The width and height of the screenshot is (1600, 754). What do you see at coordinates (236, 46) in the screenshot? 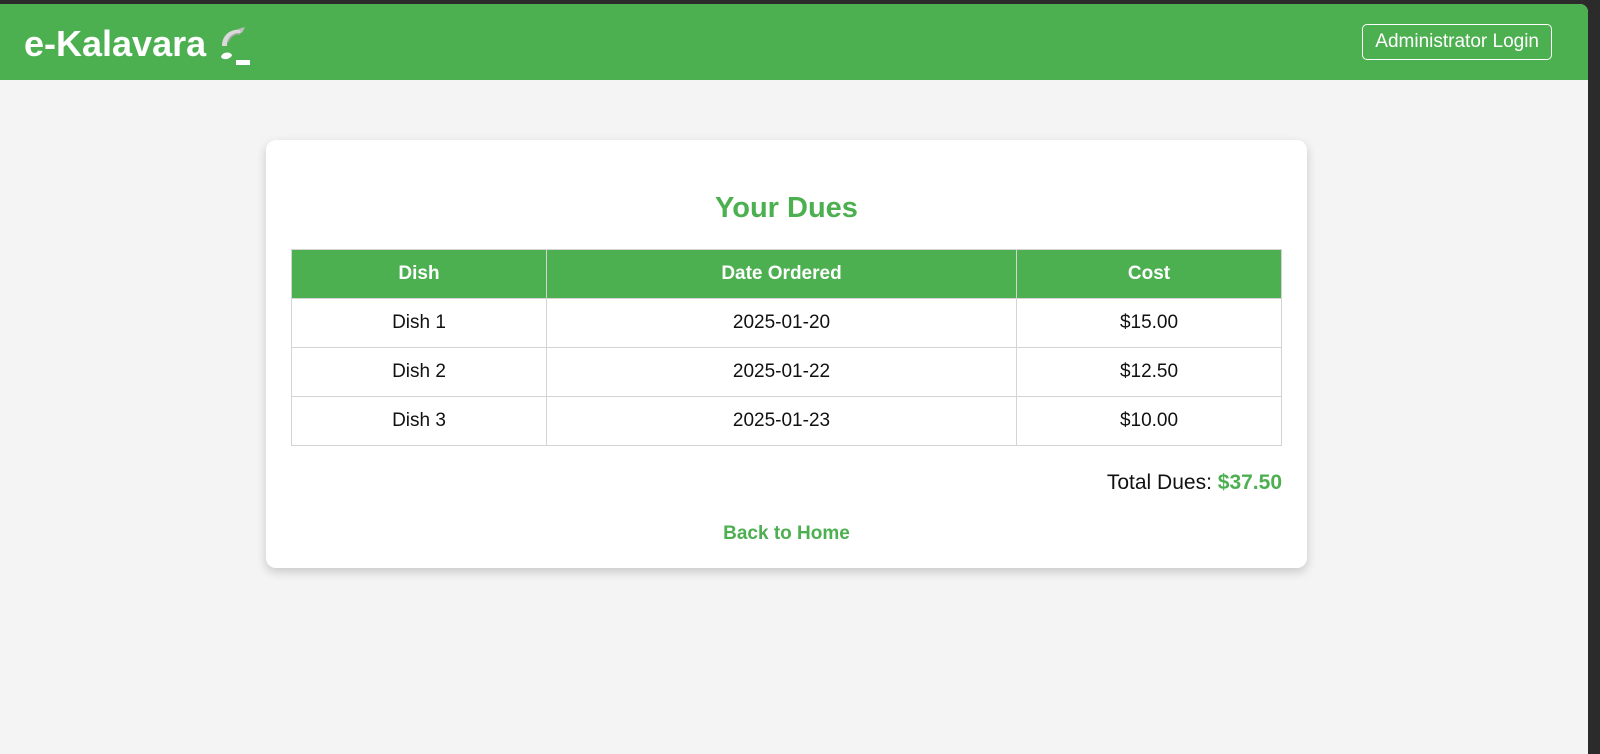
I see `wrapped-food-icon` at bounding box center [236, 46].